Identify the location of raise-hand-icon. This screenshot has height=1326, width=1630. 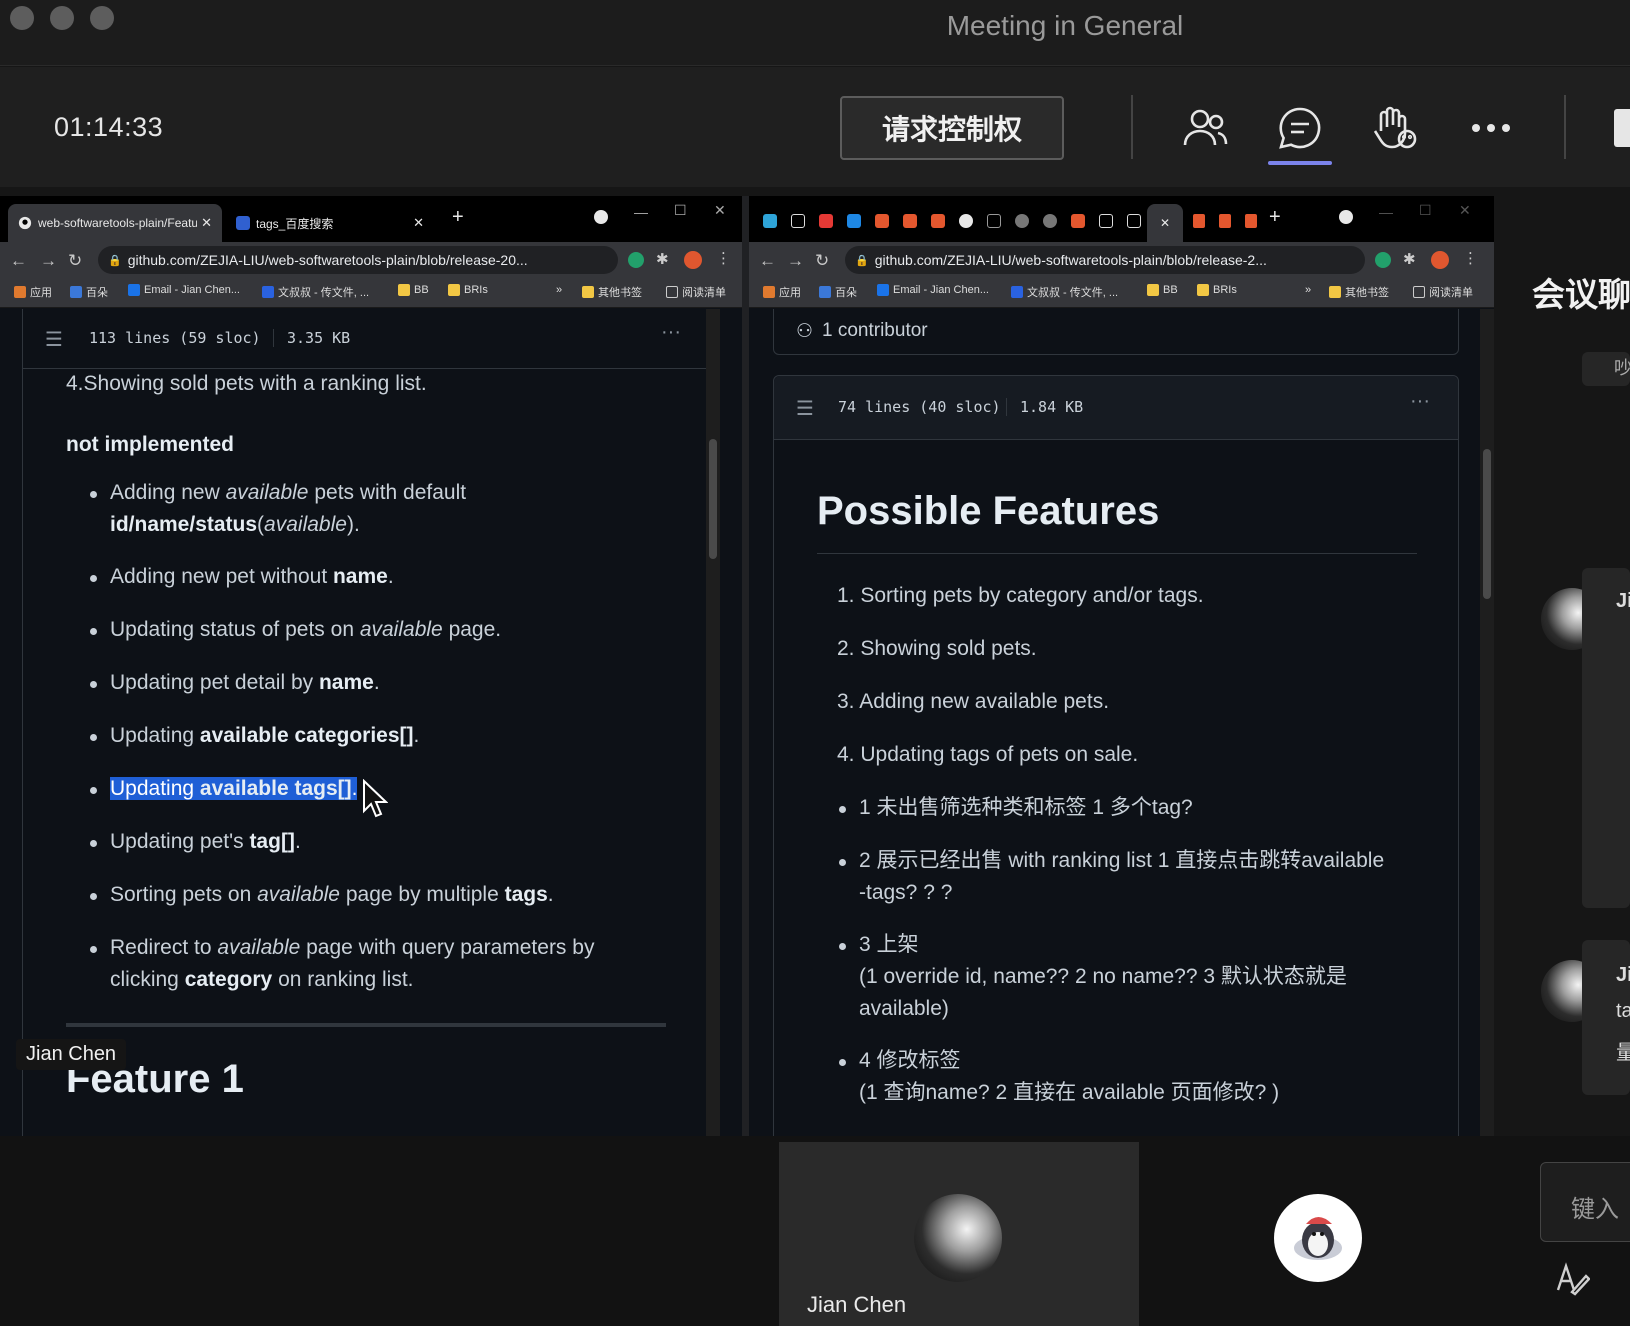
(1394, 128).